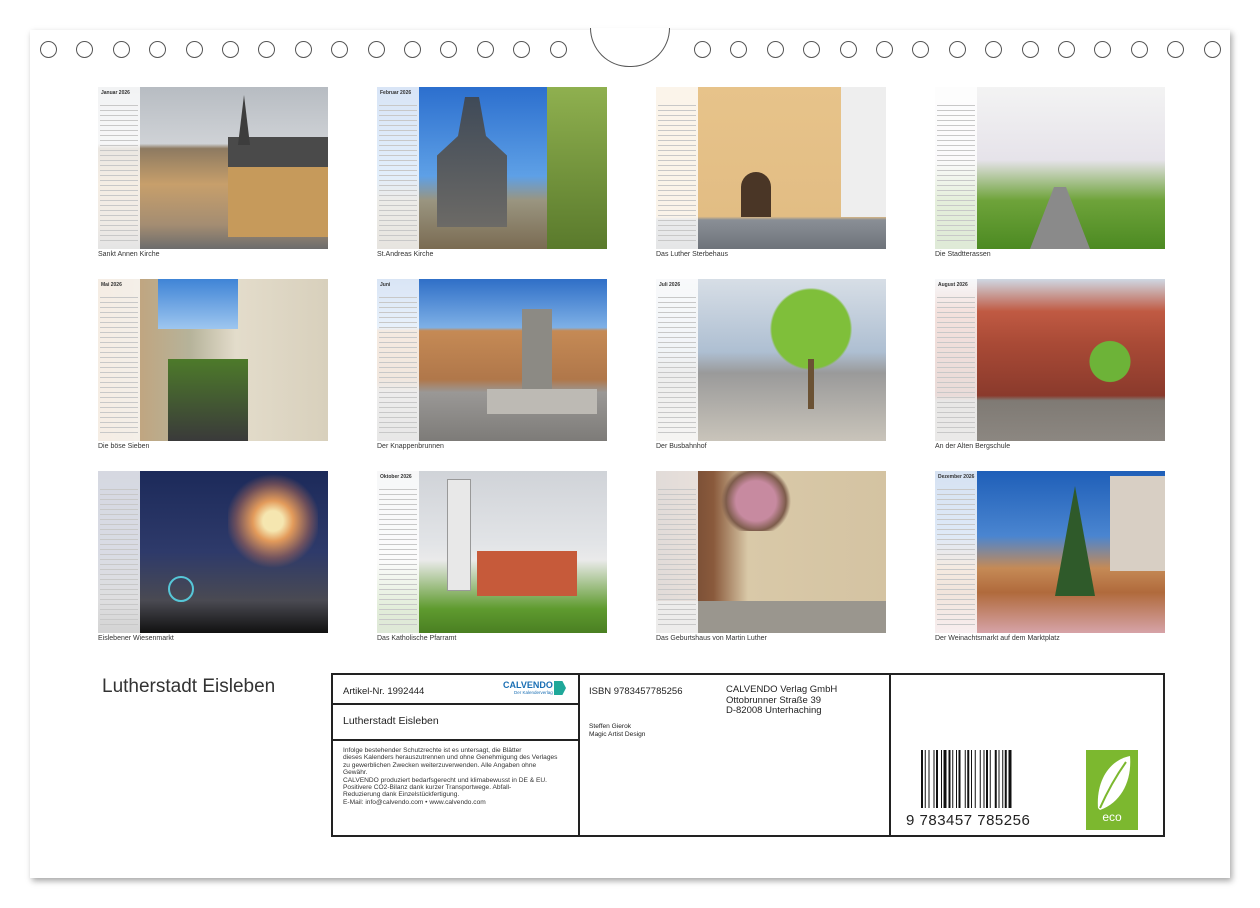 Image resolution: width=1260 pixels, height=908 pixels. I want to click on month-label: Februar 2026, so click(396, 93).